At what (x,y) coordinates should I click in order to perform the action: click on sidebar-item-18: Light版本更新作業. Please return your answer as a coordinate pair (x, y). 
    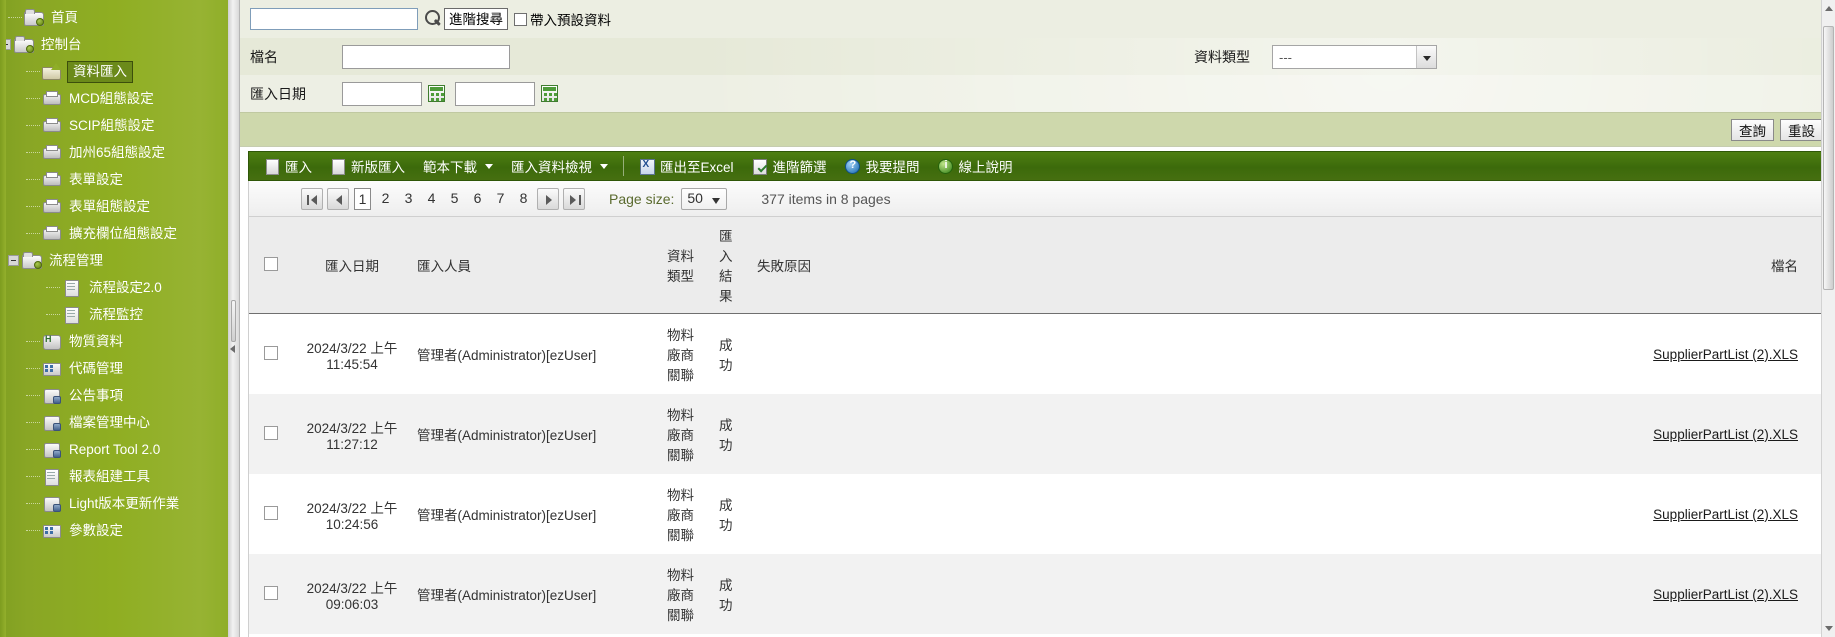
    Looking at the image, I should click on (114, 503).